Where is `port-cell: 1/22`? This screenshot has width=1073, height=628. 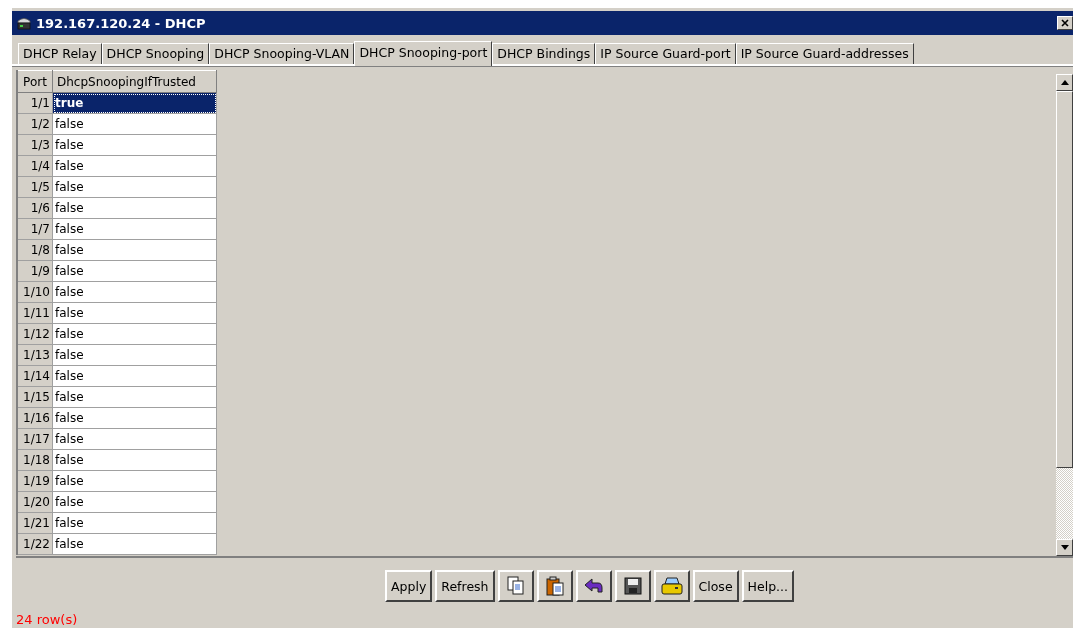
port-cell: 1/22 is located at coordinates (35, 544).